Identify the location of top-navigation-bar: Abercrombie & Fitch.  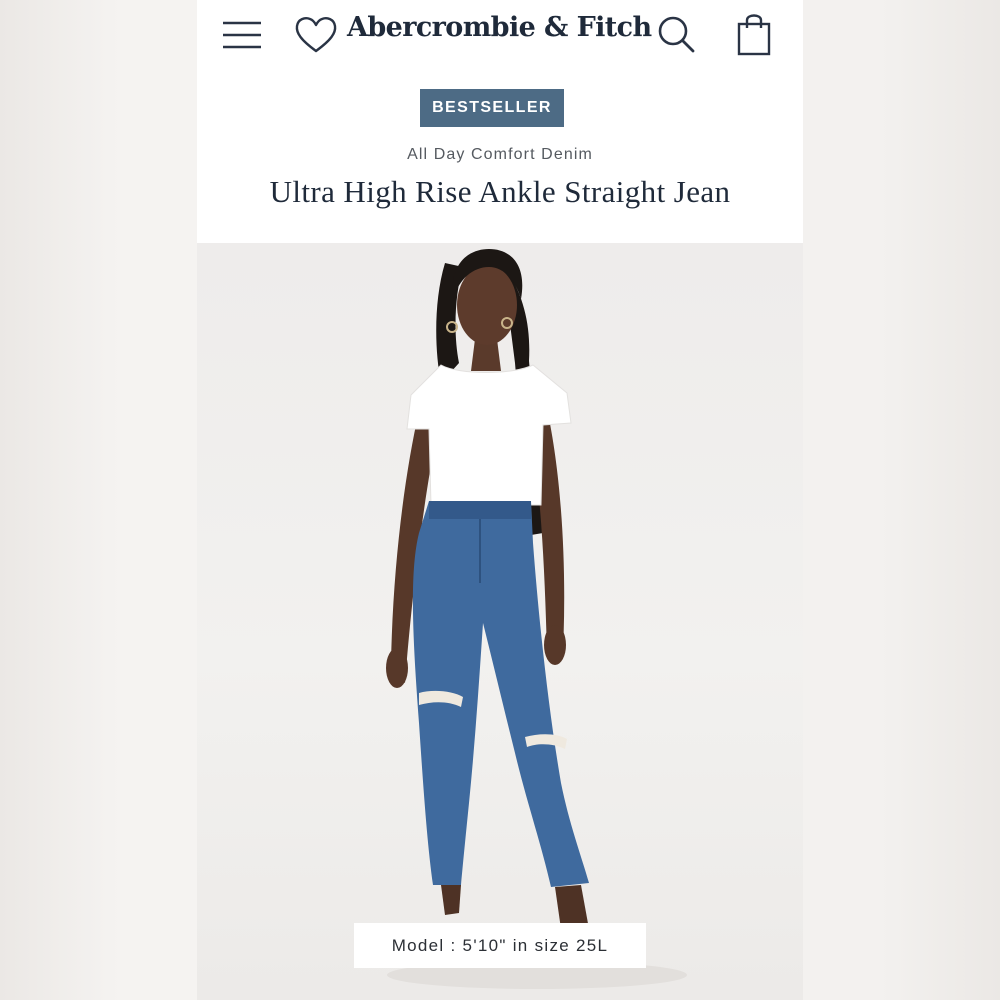
(500, 36).